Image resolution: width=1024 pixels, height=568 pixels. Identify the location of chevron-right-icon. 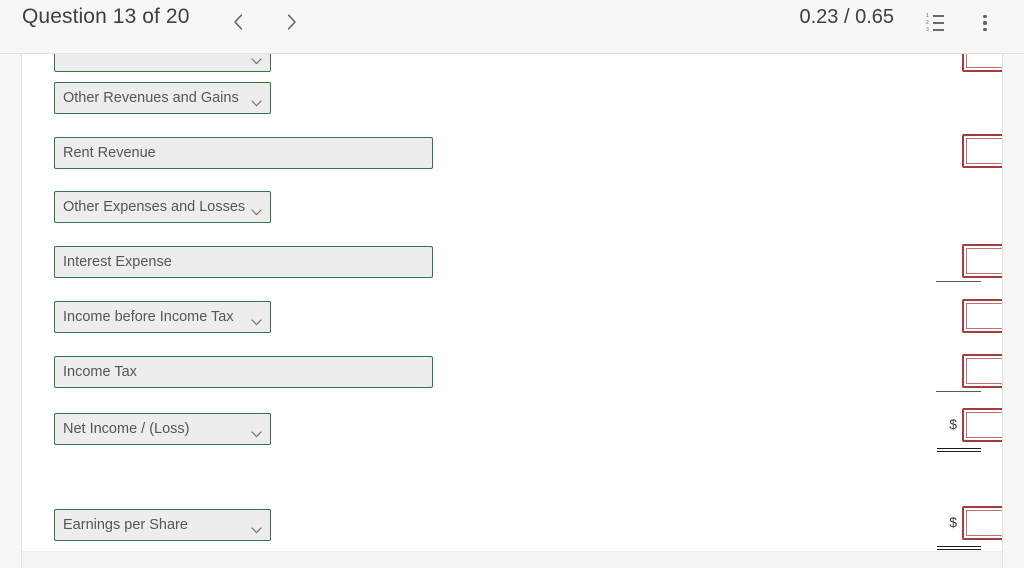
(291, 22).